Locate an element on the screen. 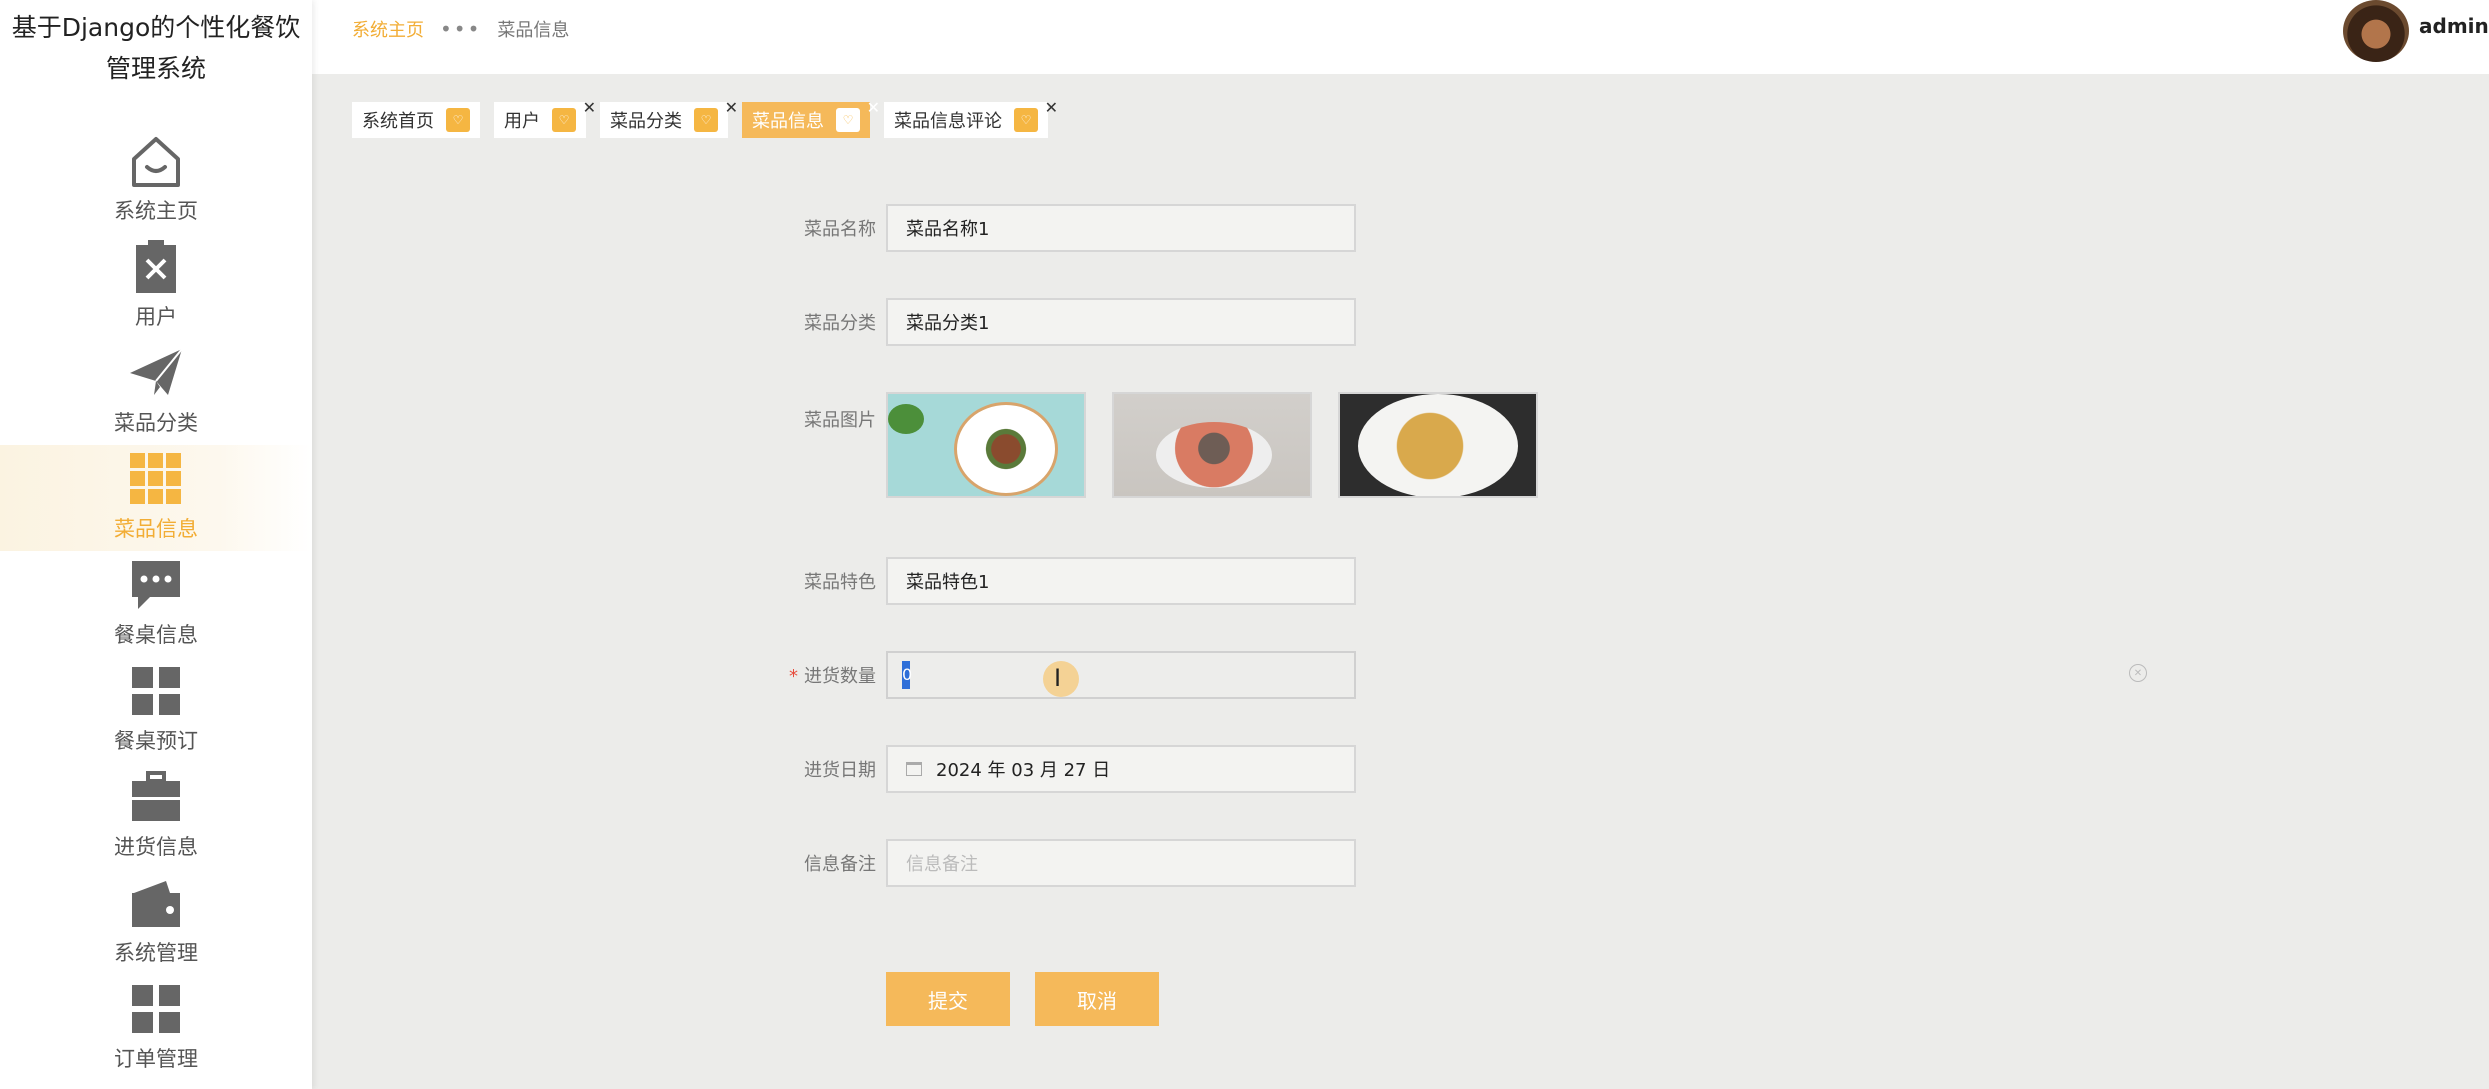 The image size is (2489, 1089). field-label: 菜品特色 is located at coordinates (840, 582).